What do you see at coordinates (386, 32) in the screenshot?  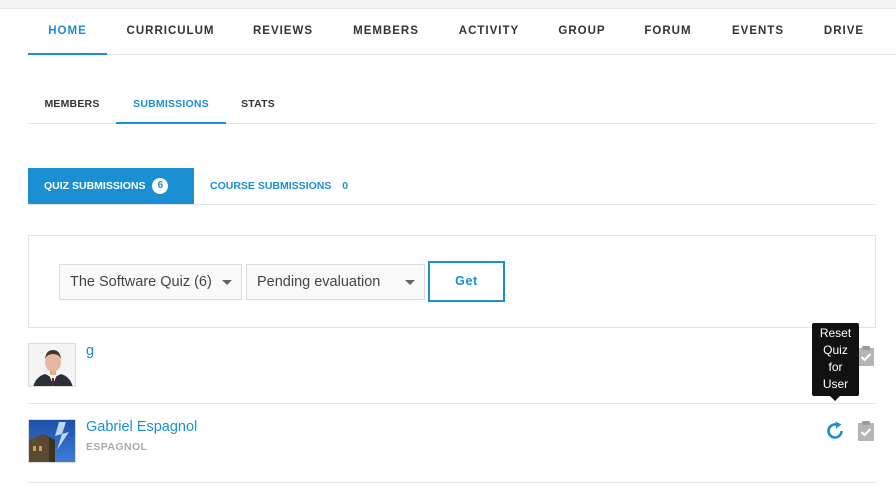 I see `nav-members: MEMBERS` at bounding box center [386, 32].